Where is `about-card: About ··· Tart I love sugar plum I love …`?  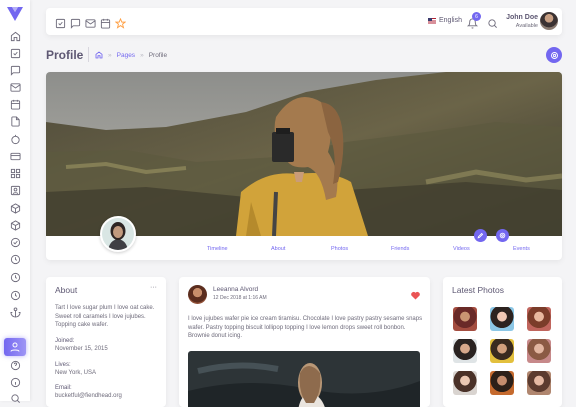 about-card: About ··· Tart I love sugar plum I love … is located at coordinates (106, 342).